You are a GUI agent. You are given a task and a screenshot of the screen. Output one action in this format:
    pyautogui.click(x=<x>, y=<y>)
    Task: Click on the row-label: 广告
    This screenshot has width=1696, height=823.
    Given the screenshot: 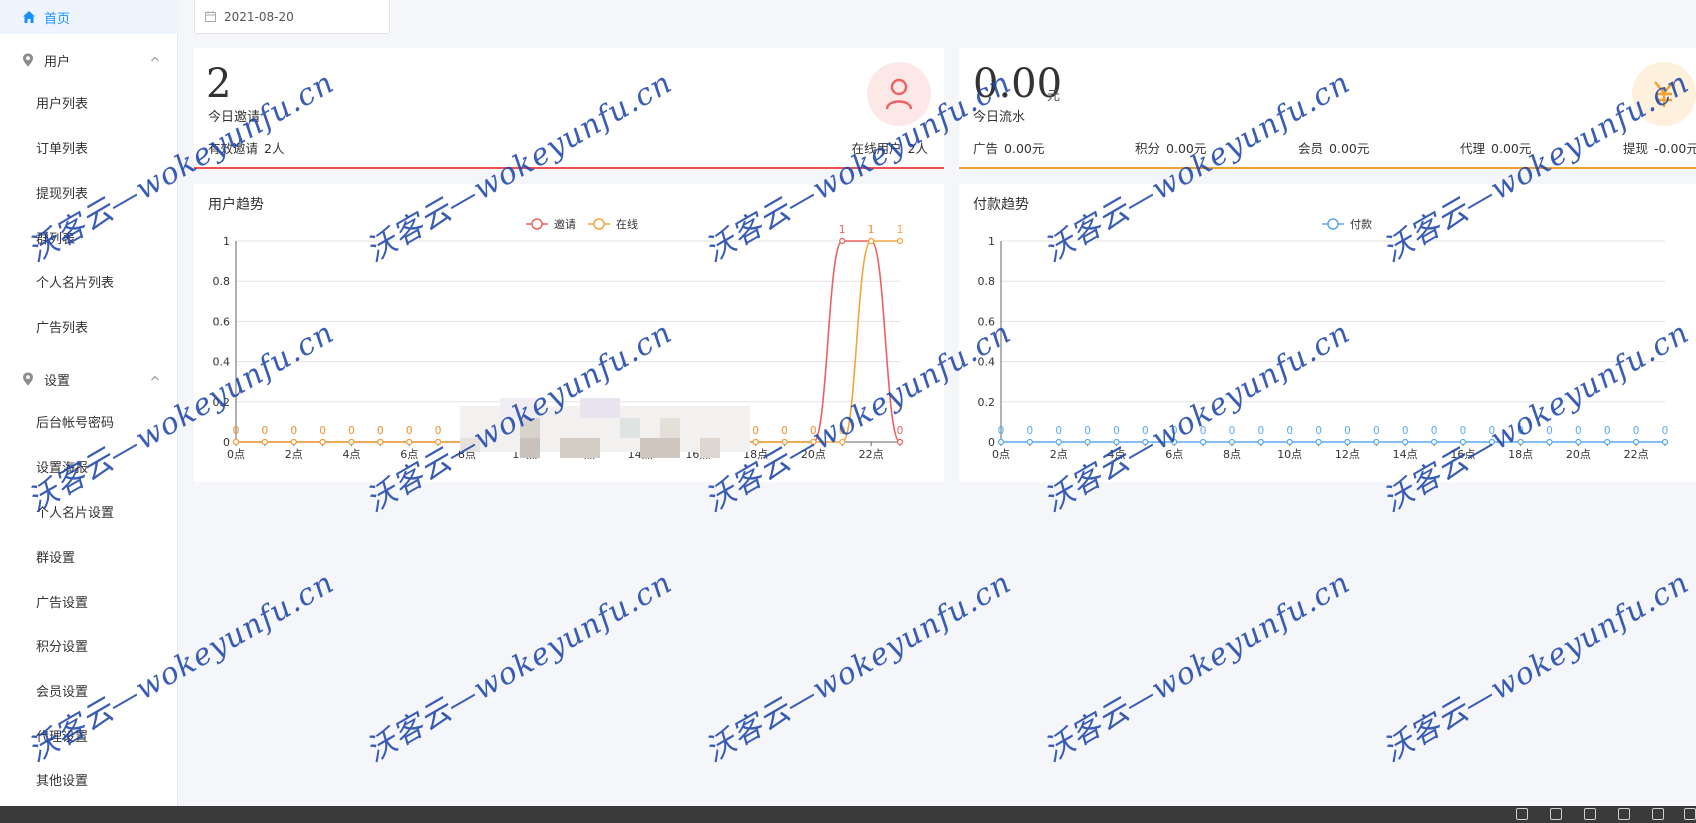 What is the action you would take?
    pyautogui.click(x=986, y=148)
    